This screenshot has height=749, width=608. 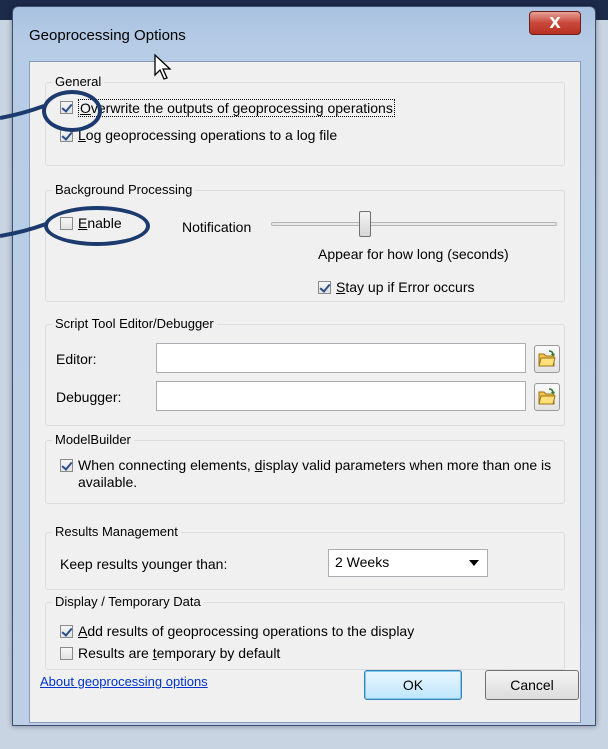 What do you see at coordinates (76, 359) in the screenshot?
I see `editor-label: Editor:` at bounding box center [76, 359].